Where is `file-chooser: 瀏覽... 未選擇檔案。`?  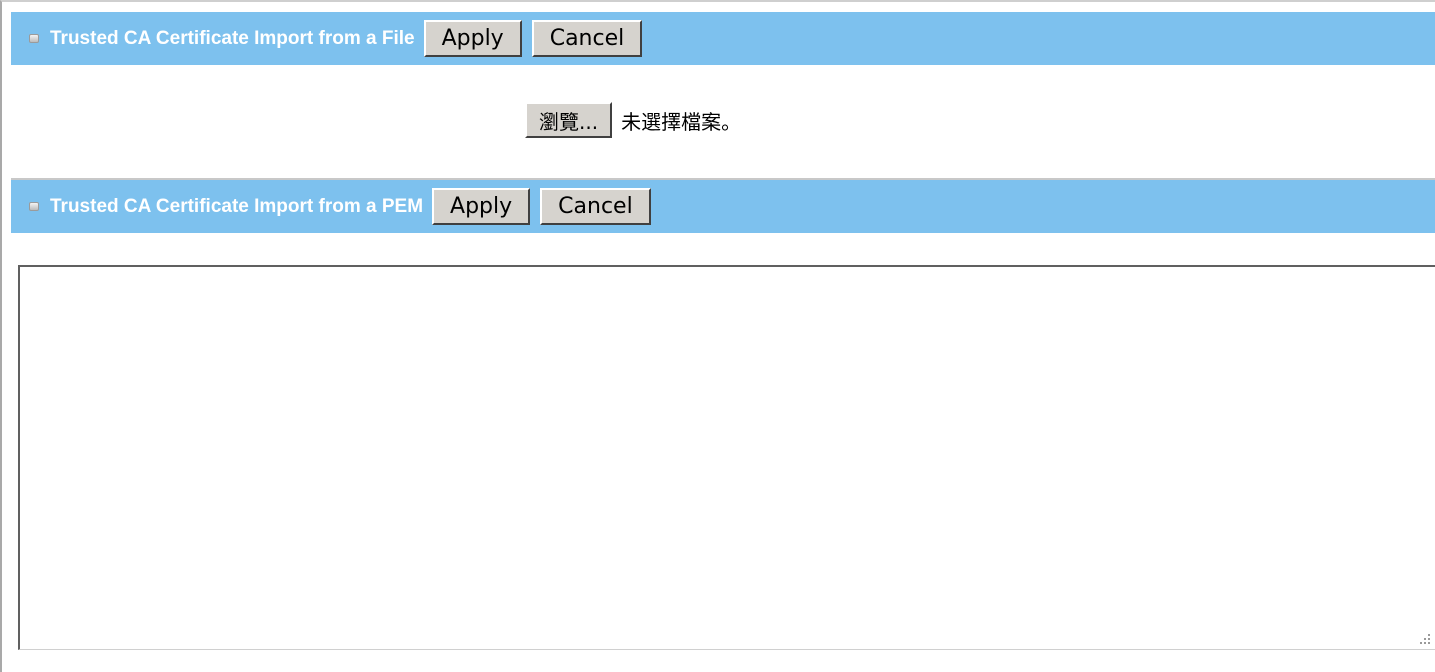 file-chooser: 瀏覽... 未選擇檔案。 is located at coordinates (633, 120).